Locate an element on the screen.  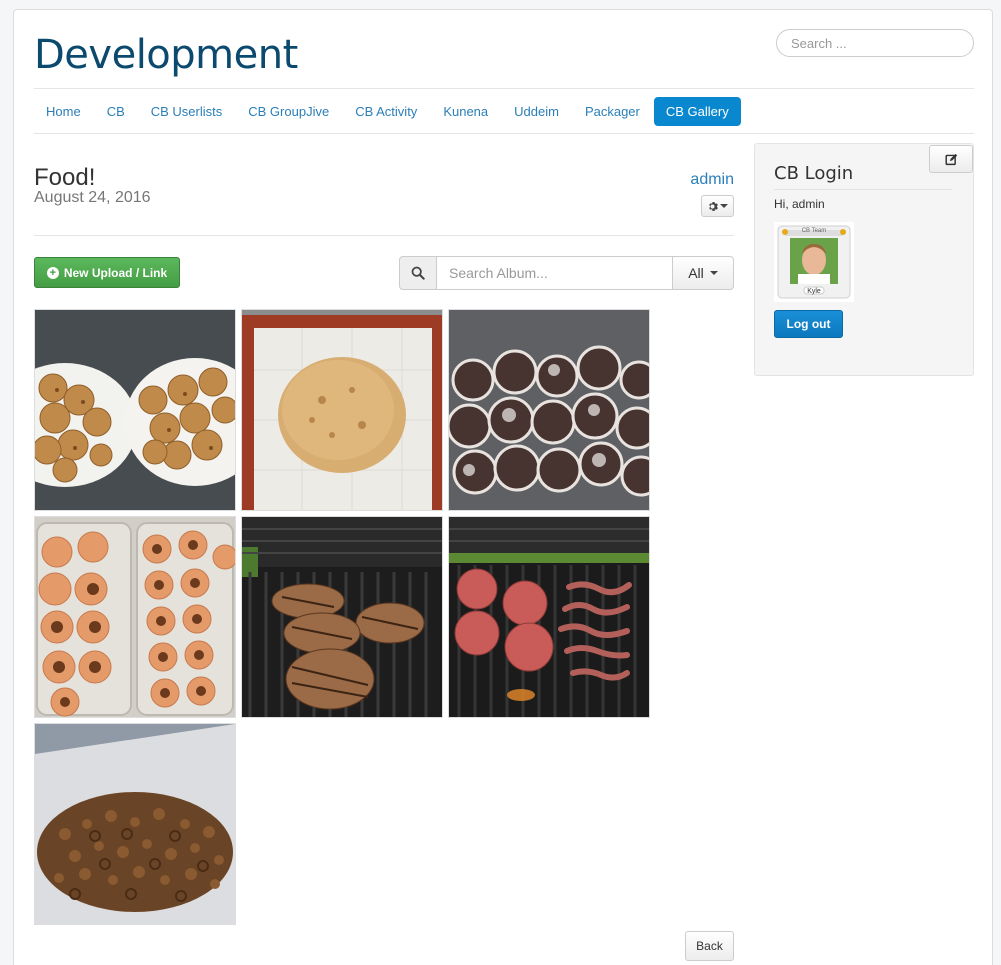
new-upload-label: New Upload / Link is located at coordinates (115, 272).